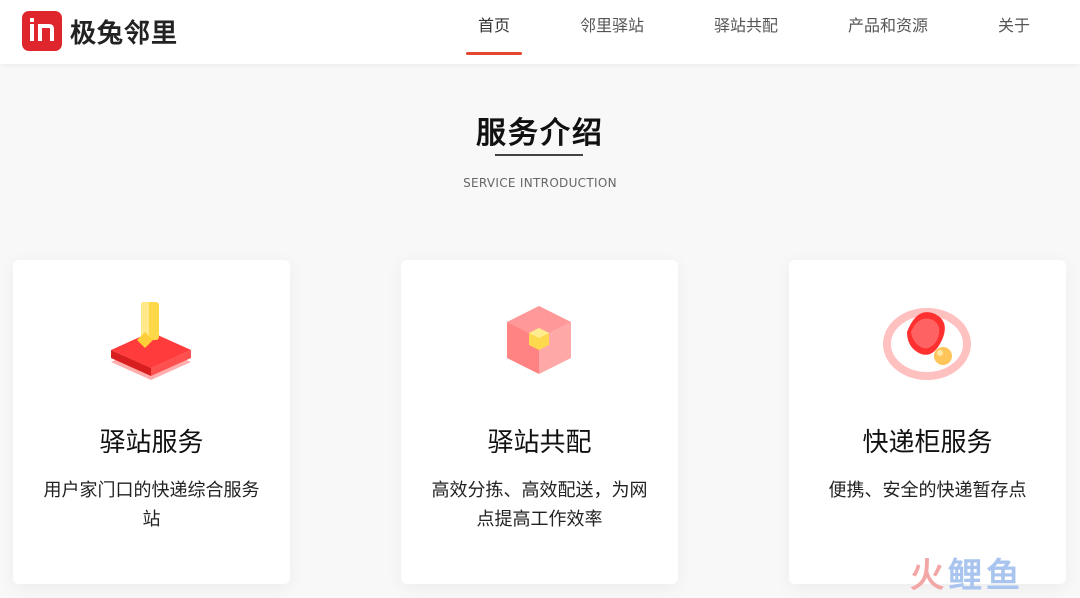  What do you see at coordinates (746, 28) in the screenshot?
I see `nav-item-station-codelivery: 驿站共配` at bounding box center [746, 28].